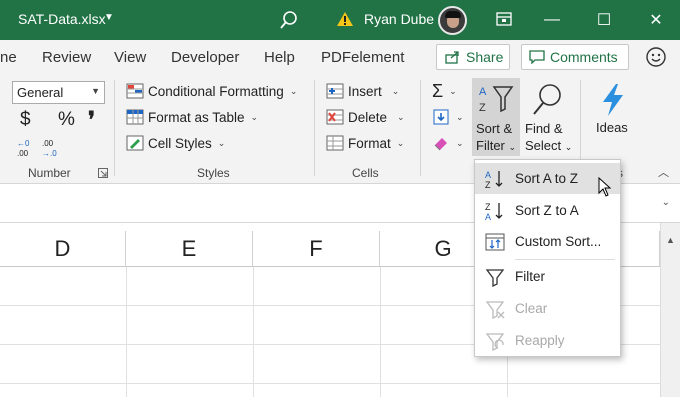 The width and height of the screenshot is (680, 397). I want to click on menu-item-label: Sort A to Z, so click(547, 178).